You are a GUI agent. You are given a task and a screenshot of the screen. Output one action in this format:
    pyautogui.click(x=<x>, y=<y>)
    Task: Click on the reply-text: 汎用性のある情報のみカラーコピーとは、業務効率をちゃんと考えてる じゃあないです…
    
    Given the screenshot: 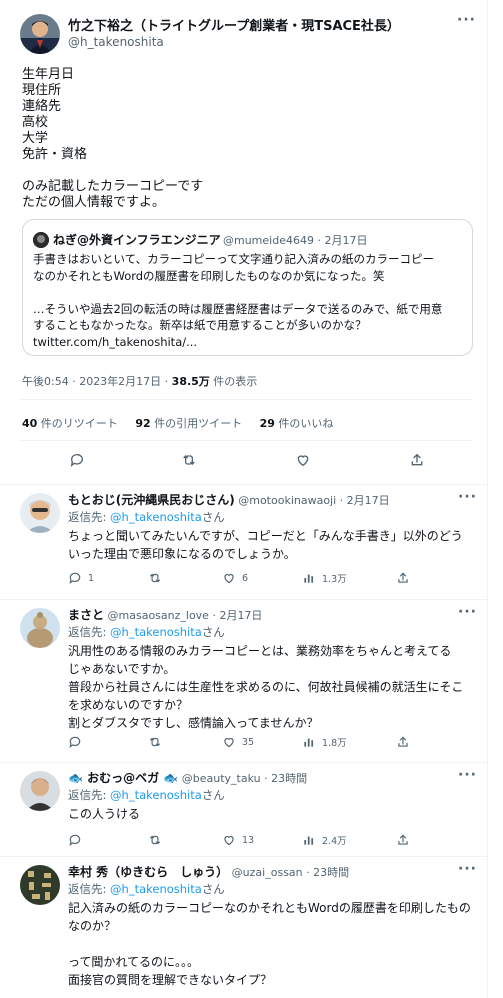 What is the action you would take?
    pyautogui.click(x=273, y=687)
    